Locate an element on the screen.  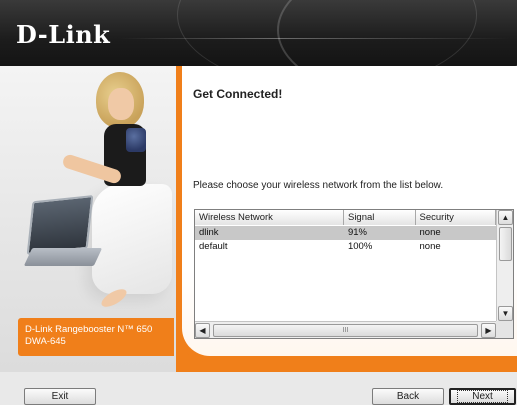
column-header-security: Security is located at coordinates (456, 217).